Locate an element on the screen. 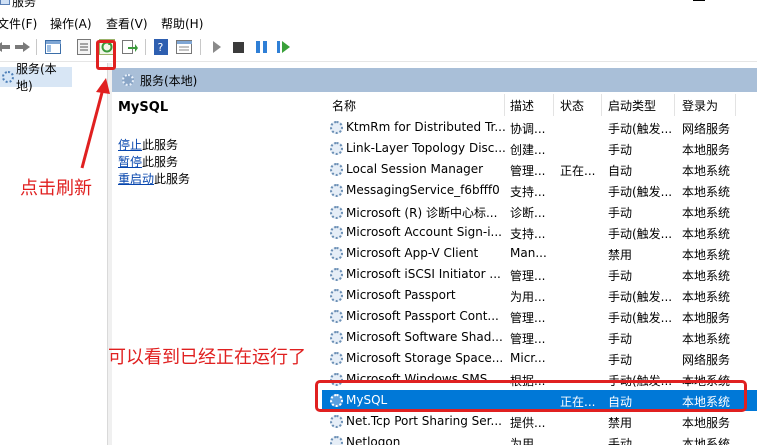 Image resolution: width=757 pixels, height=445 pixels. annotation-arrow is located at coordinates (95, 123).